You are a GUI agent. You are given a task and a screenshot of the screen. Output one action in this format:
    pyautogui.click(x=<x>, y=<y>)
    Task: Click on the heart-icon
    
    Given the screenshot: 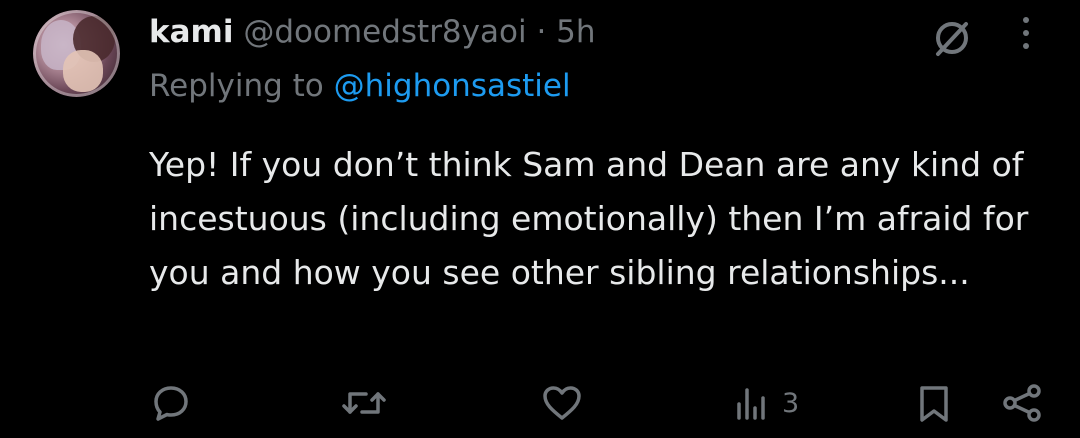 What is the action you would take?
    pyautogui.click(x=562, y=403)
    